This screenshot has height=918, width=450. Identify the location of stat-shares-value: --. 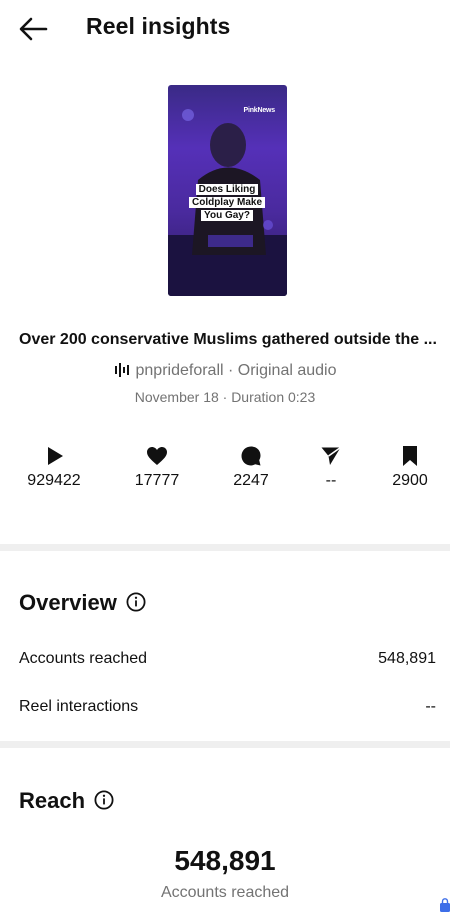
(331, 480).